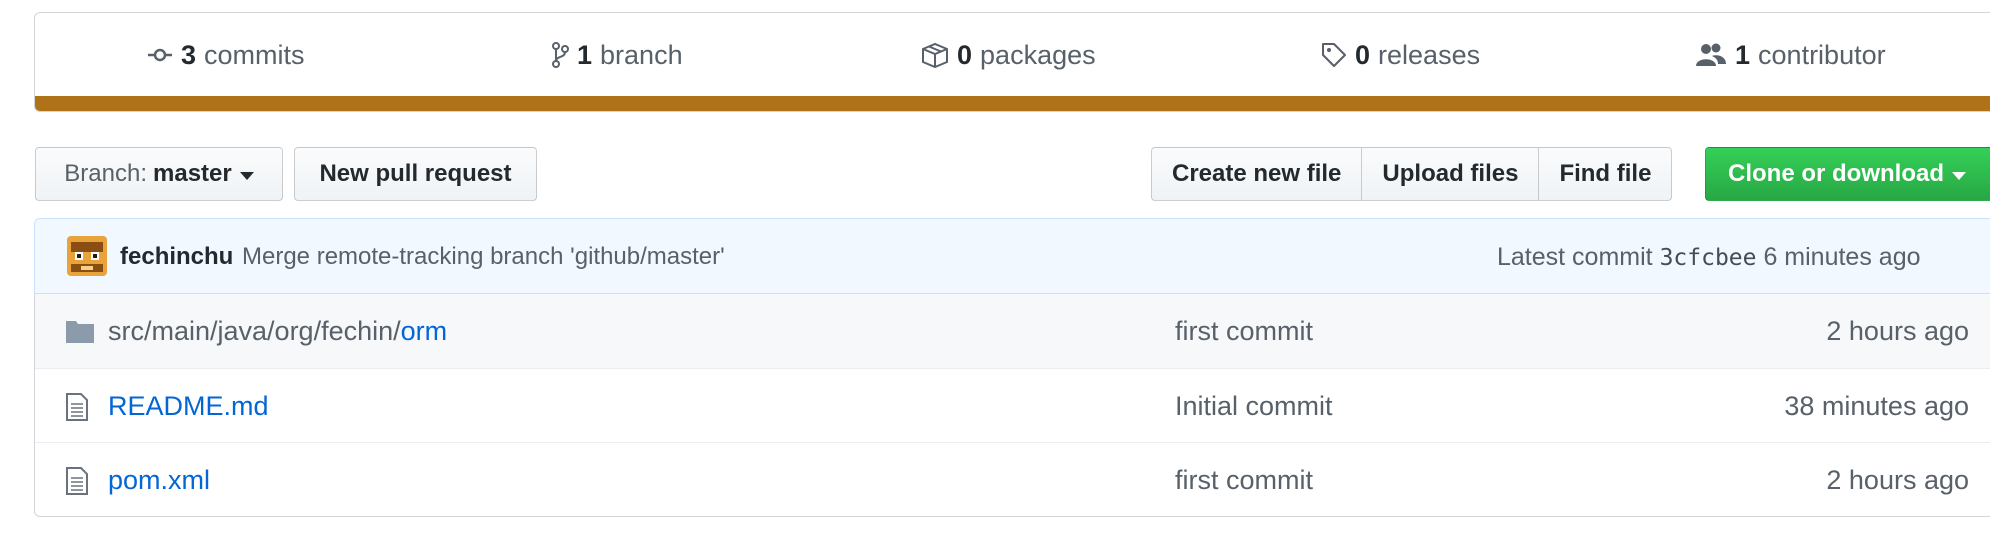 Image resolution: width=1990 pixels, height=550 pixels. I want to click on releases-link: 0 releases, so click(1400, 55).